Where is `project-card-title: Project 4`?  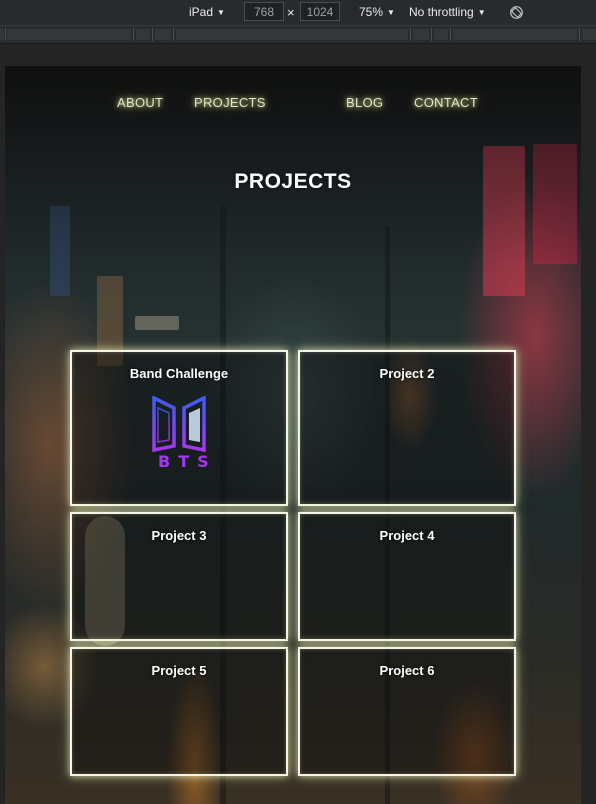 project-card-title: Project 4 is located at coordinates (407, 535).